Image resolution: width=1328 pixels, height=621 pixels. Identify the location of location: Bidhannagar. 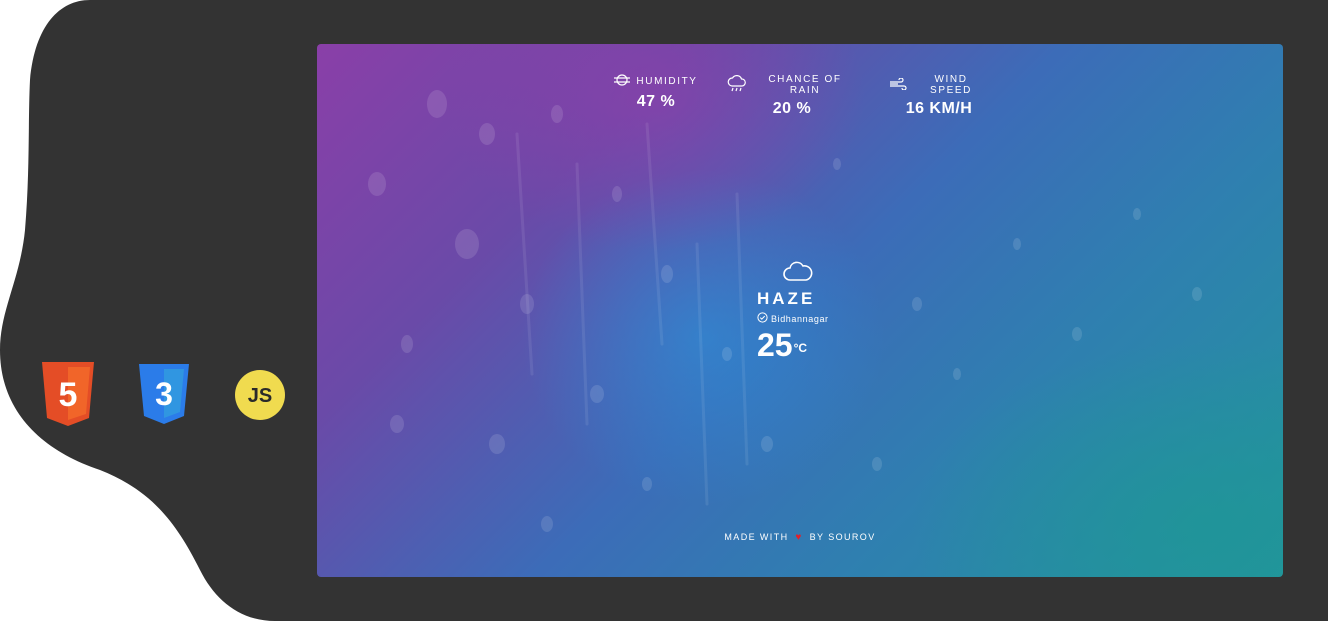
(802, 318).